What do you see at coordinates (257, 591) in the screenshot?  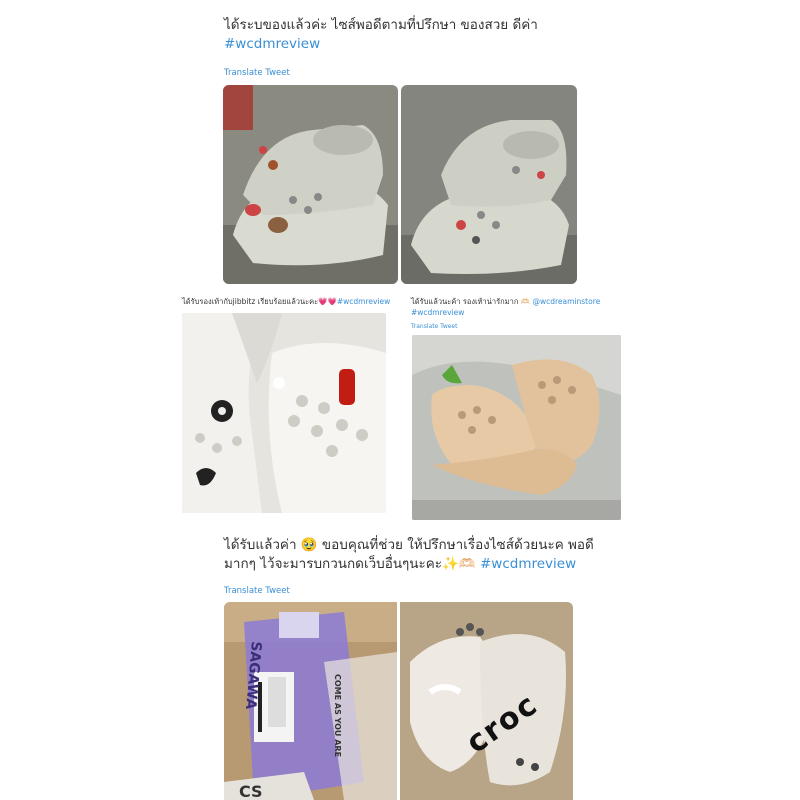 I see `tweet4-translate-link: Translate Tweet` at bounding box center [257, 591].